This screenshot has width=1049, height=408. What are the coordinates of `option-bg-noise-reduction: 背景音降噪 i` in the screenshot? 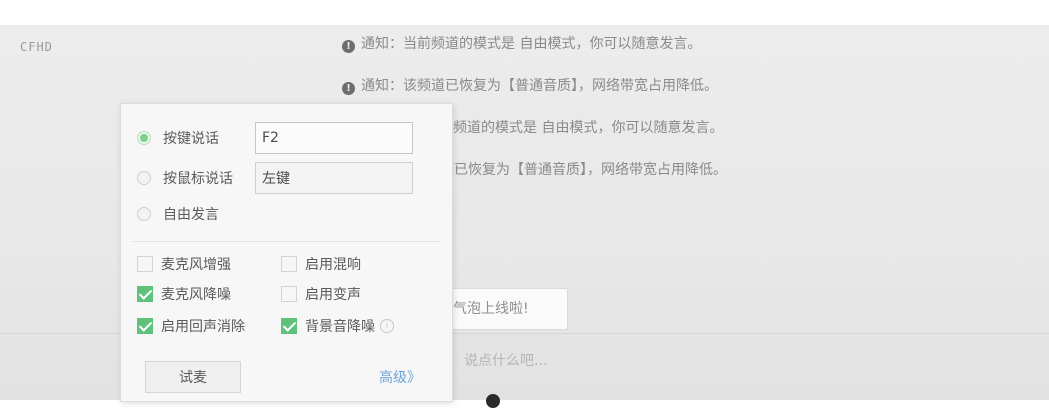 It's located at (337, 326).